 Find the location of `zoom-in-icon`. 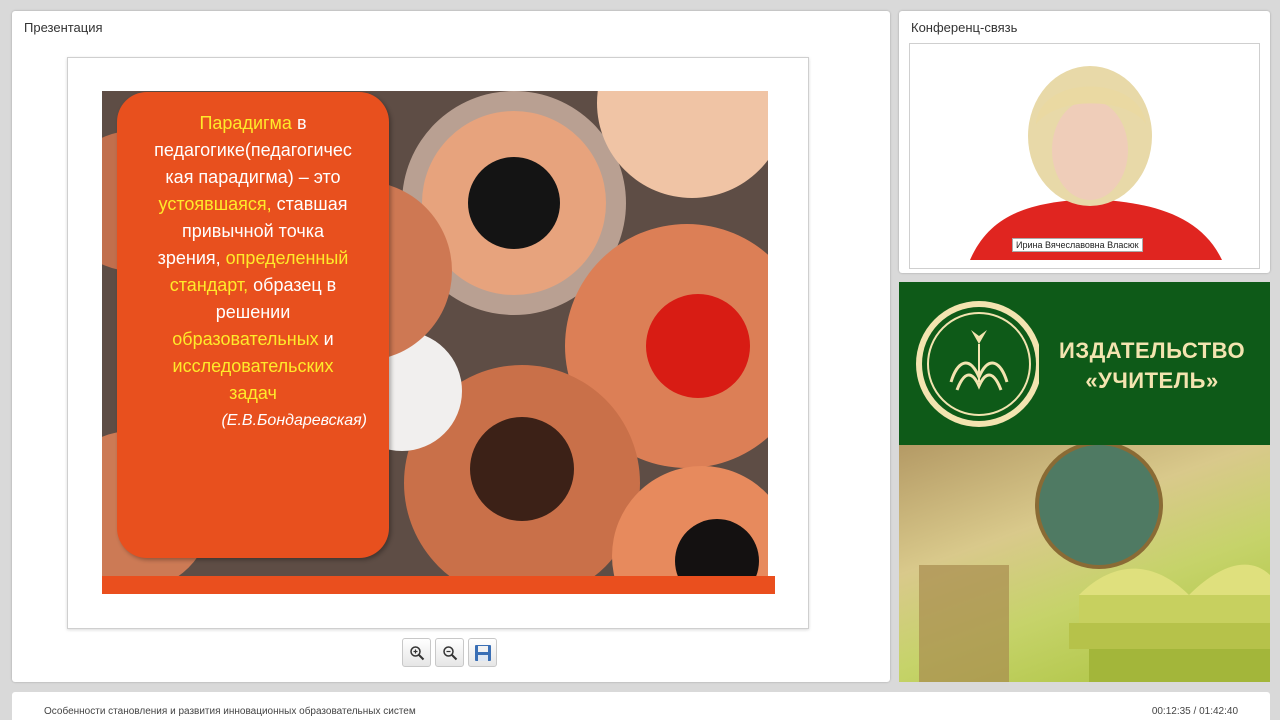

zoom-in-icon is located at coordinates (416, 652).